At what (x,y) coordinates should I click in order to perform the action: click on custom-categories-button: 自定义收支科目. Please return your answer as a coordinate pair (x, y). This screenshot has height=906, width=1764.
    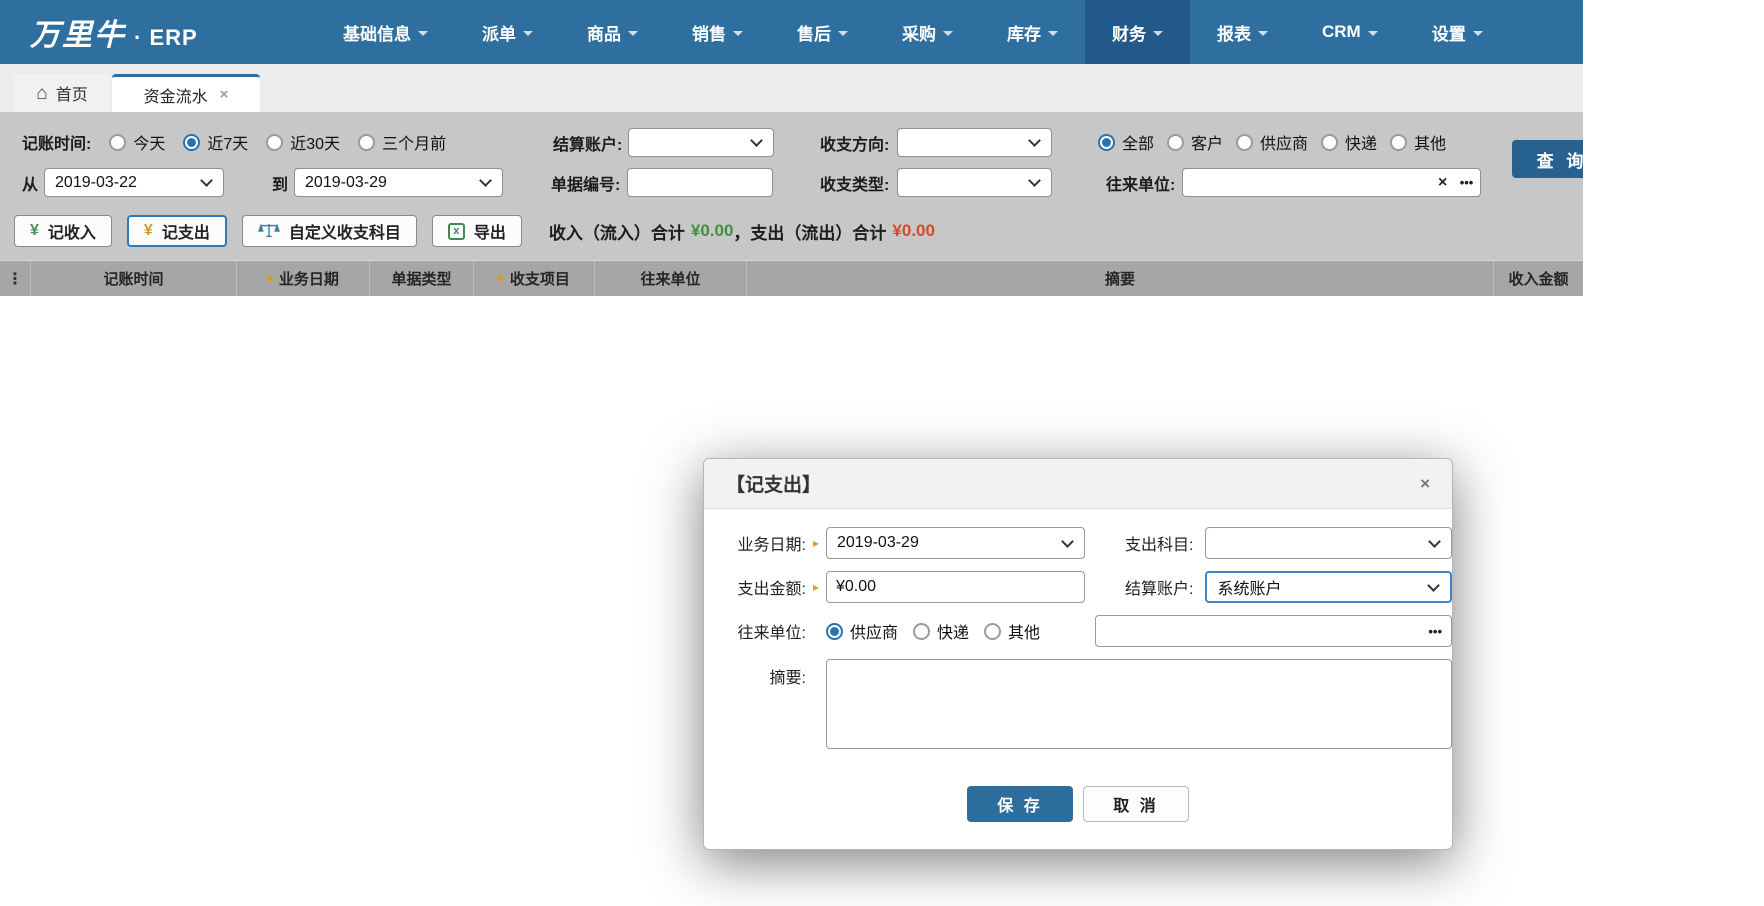
    Looking at the image, I should click on (329, 231).